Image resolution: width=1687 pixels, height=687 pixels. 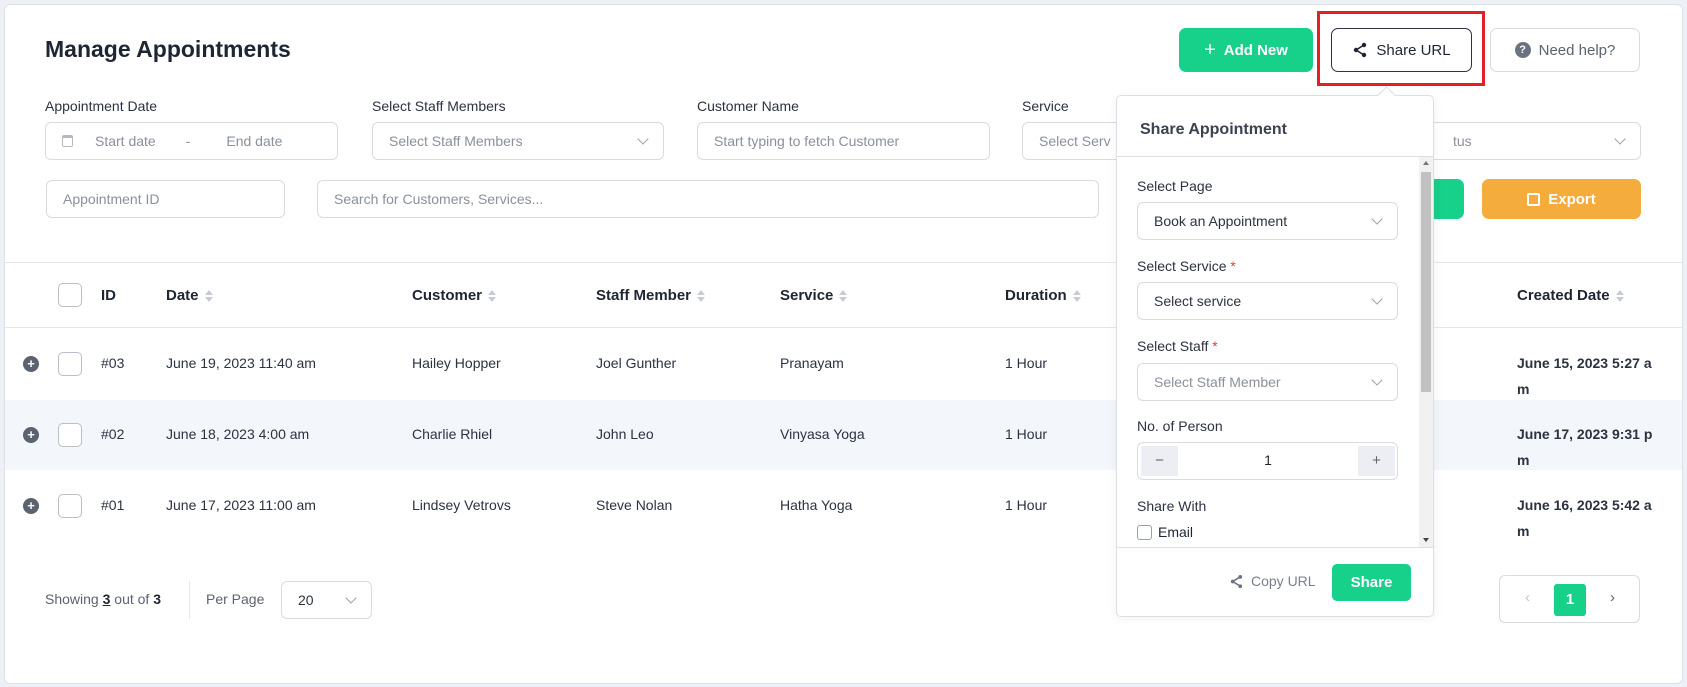 I want to click on persons-label: No. of Person, so click(x=1180, y=426).